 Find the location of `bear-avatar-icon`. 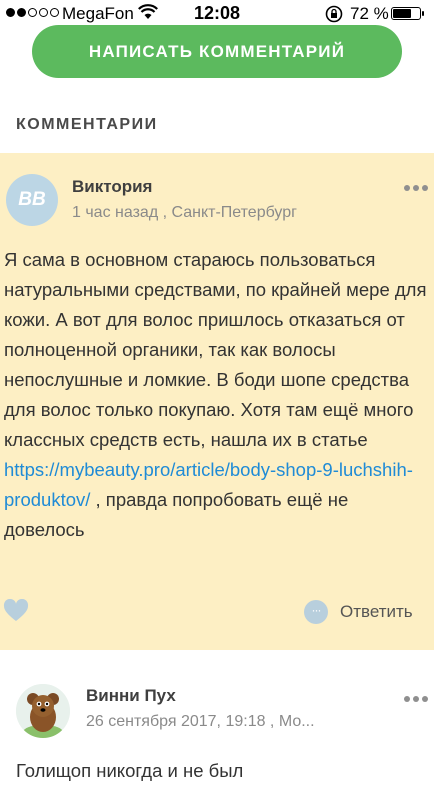

bear-avatar-icon is located at coordinates (43, 711).